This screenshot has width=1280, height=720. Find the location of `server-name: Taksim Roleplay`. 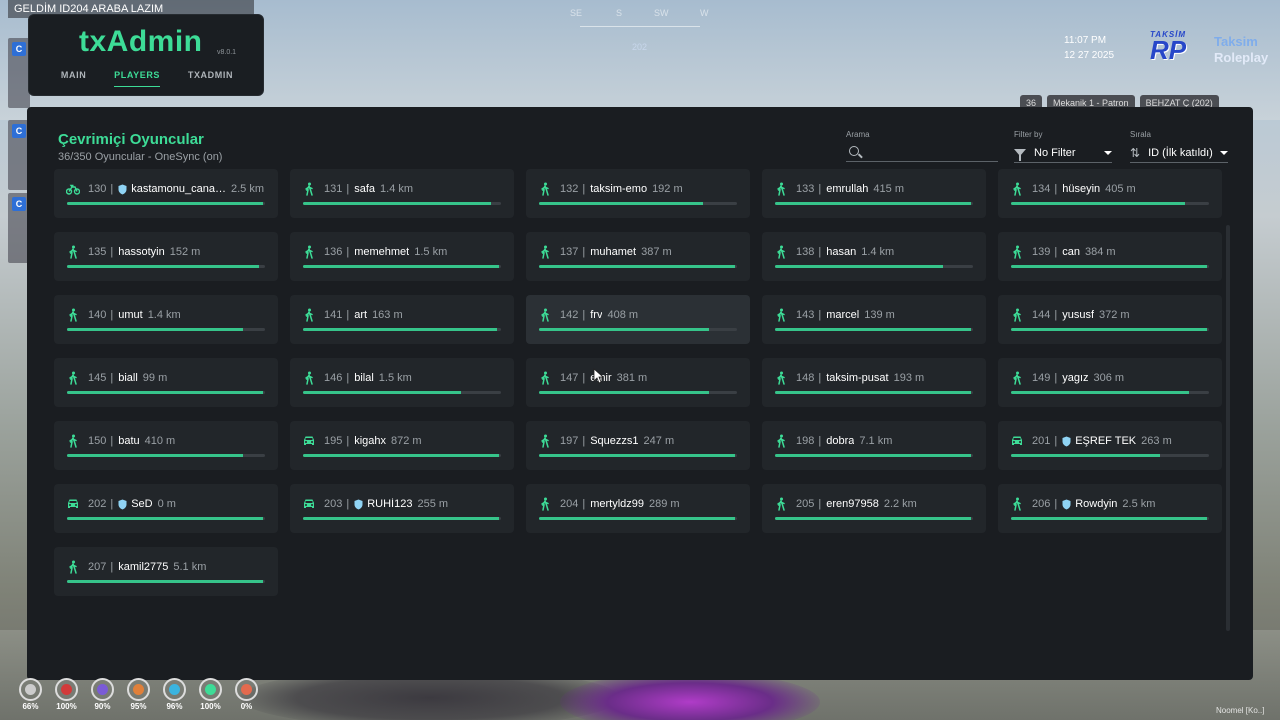

server-name: Taksim Roleplay is located at coordinates (1241, 49).